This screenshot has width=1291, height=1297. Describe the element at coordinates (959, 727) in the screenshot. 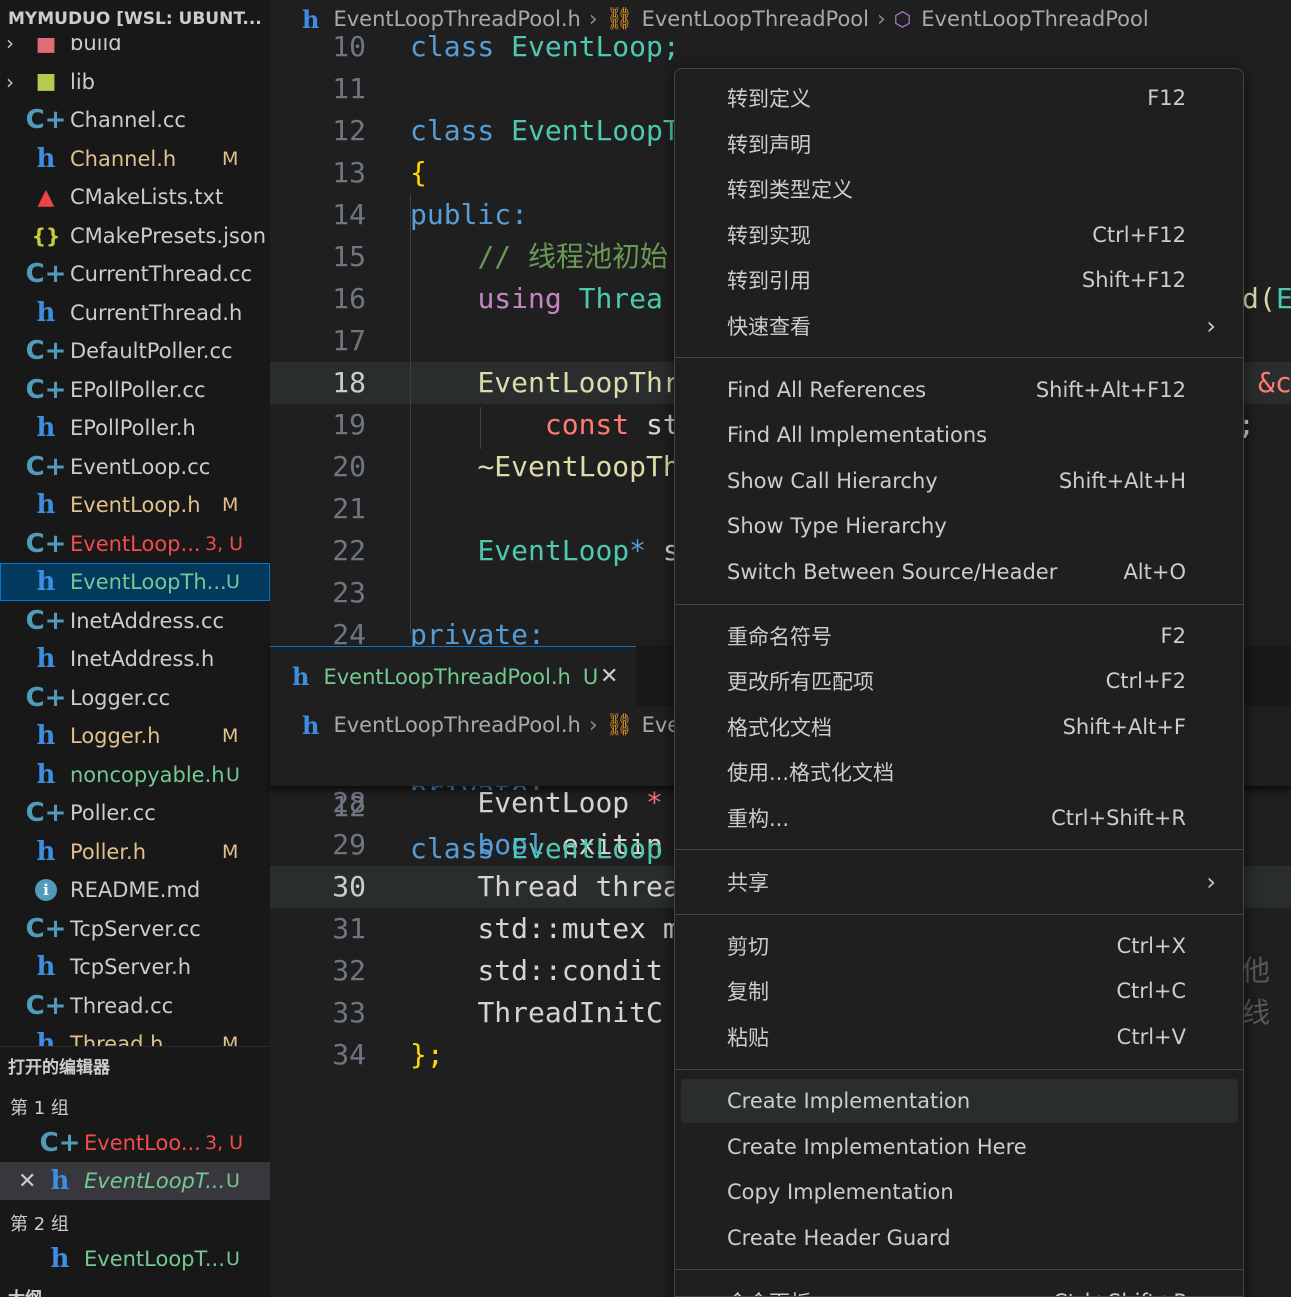

I see `menu-item: 格式化文档 Shift+Alt+F` at that location.